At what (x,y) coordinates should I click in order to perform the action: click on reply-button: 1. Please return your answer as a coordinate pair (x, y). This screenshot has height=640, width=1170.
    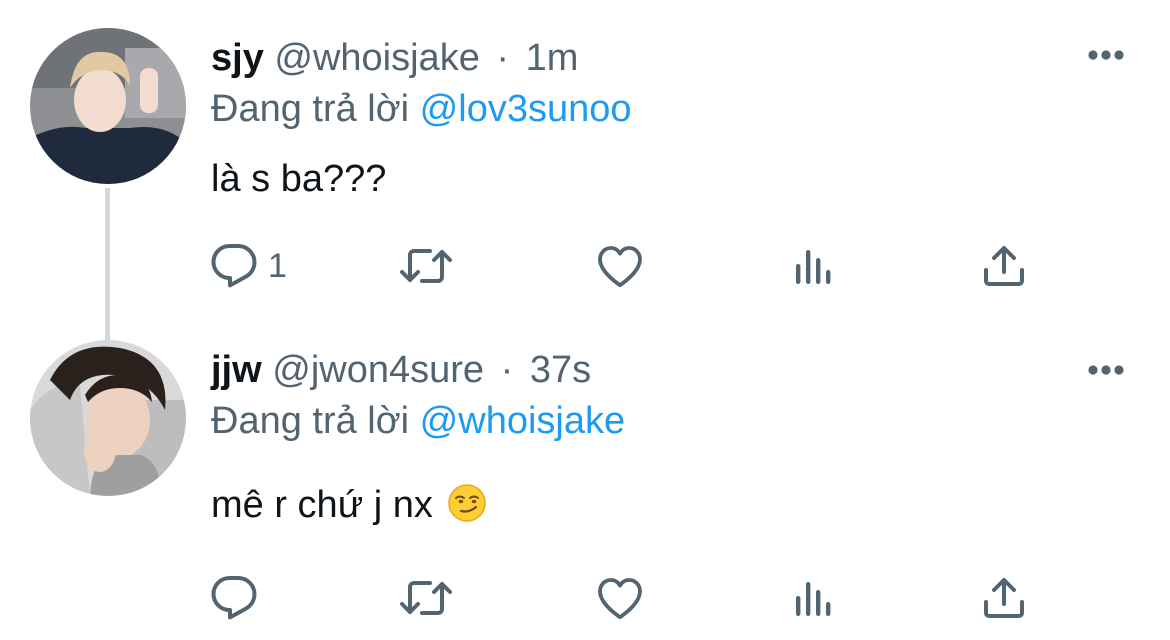
    Looking at the image, I should click on (248, 266).